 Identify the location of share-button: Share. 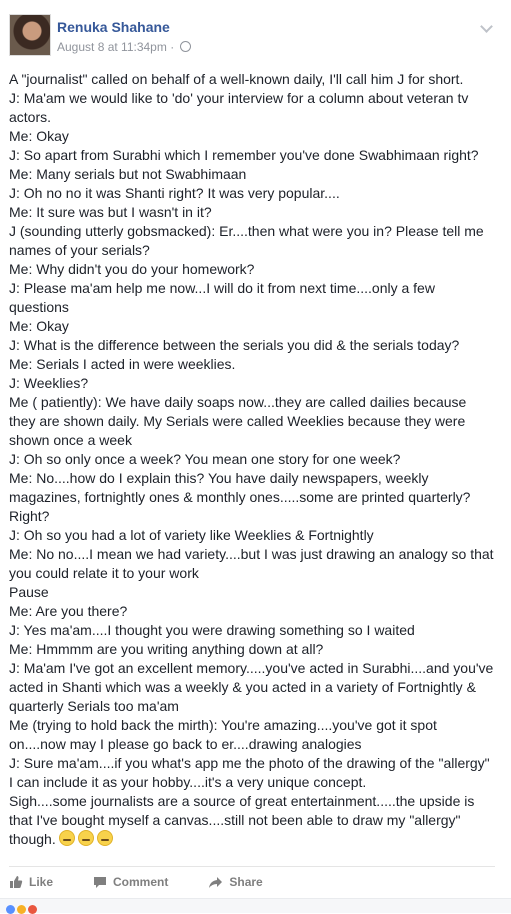
(235, 882).